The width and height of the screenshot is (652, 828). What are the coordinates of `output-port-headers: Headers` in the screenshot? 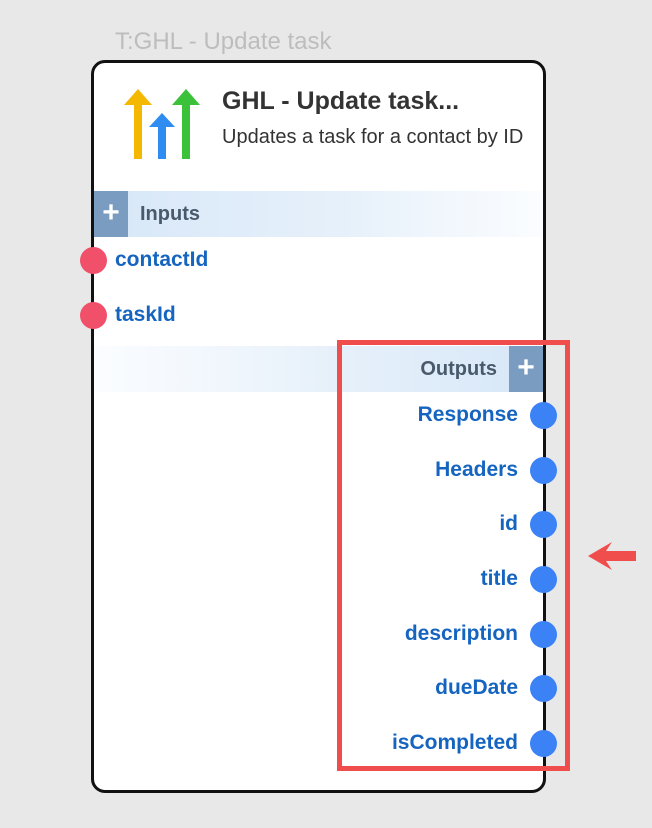 It's located at (496, 470).